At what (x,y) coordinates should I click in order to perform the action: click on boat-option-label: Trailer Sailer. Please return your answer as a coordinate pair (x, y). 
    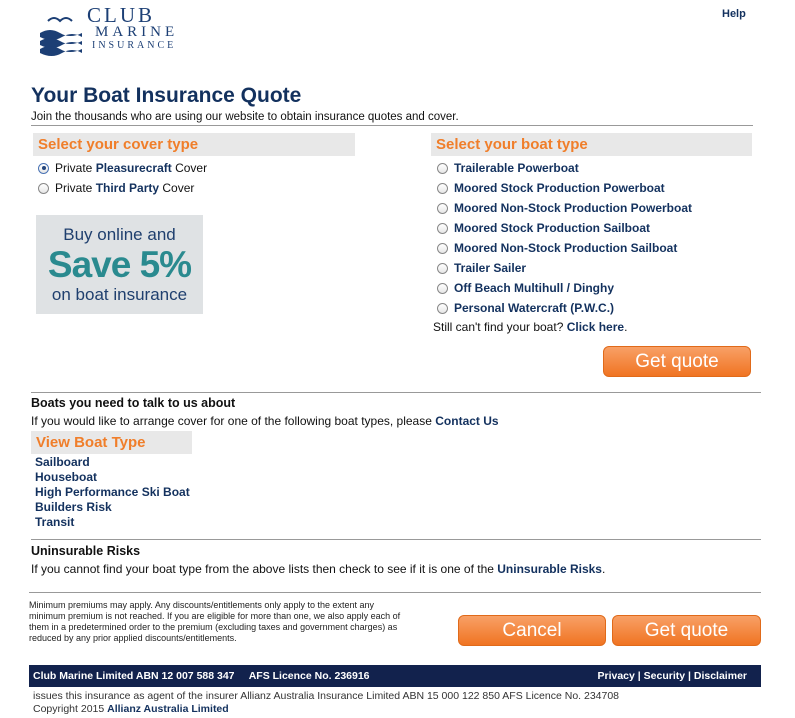
    Looking at the image, I should click on (490, 268).